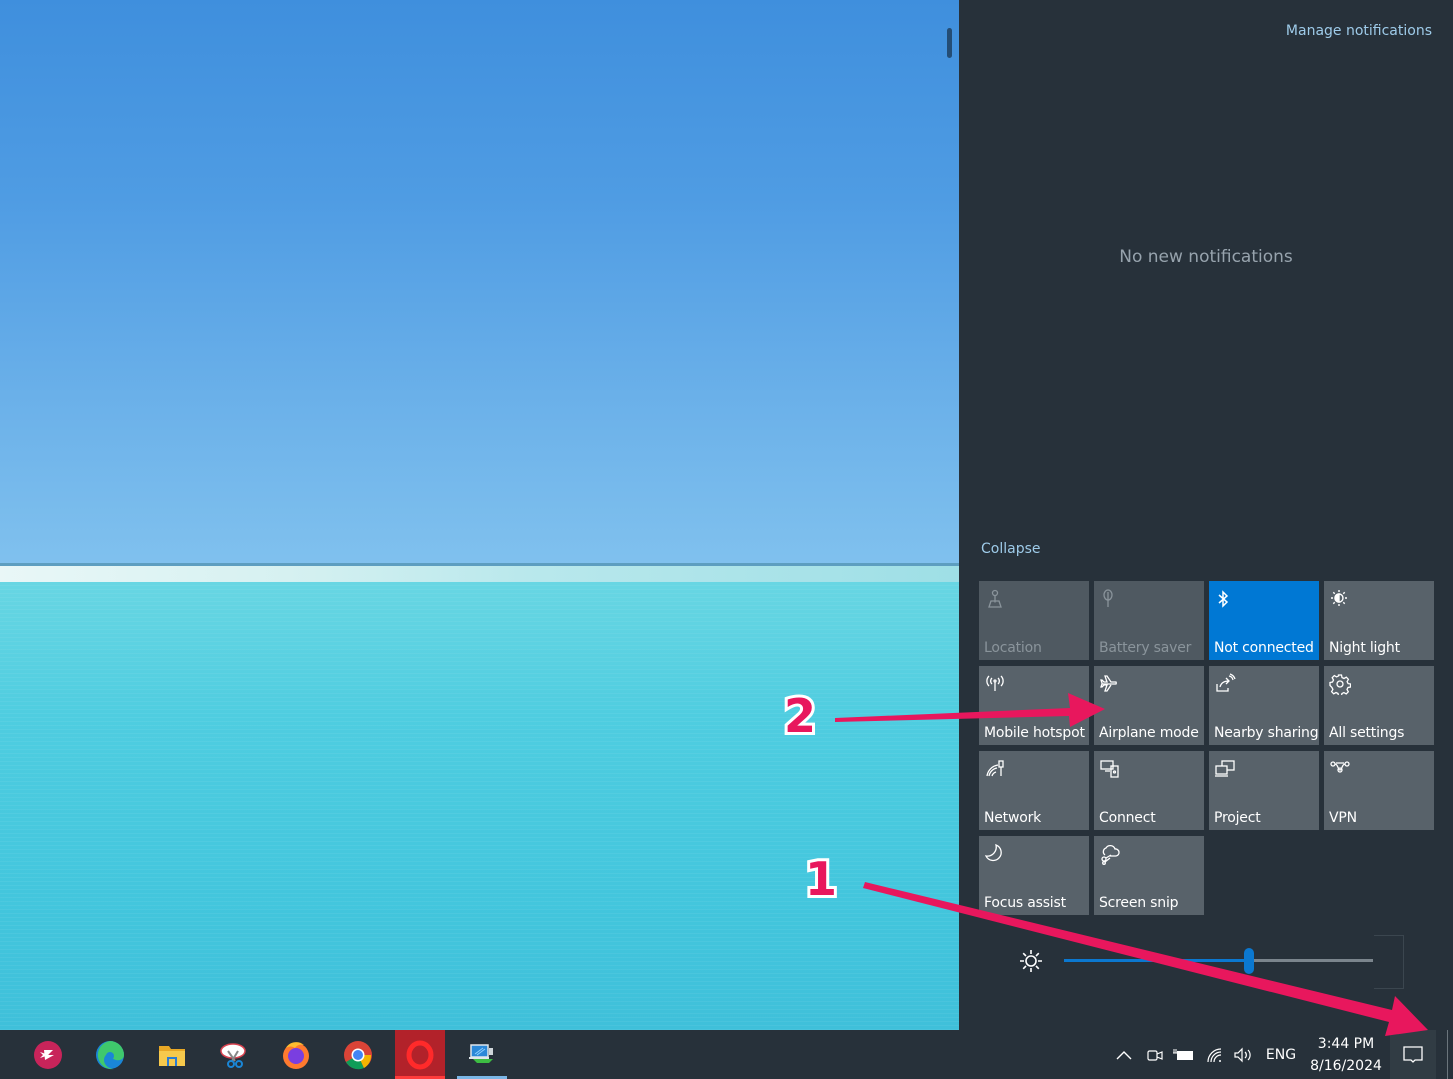  I want to click on window-edge-handle, so click(949, 43).